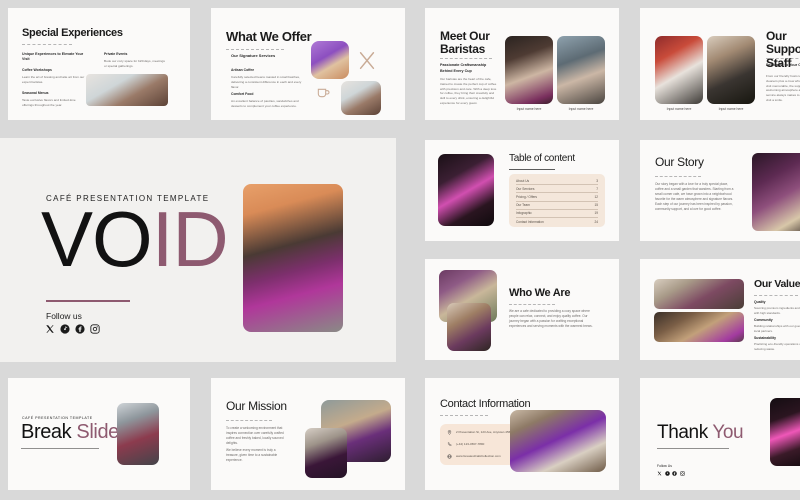 This screenshot has width=800, height=500. Describe the element at coordinates (679, 70) in the screenshot. I see `server-red-interior-photo` at that location.